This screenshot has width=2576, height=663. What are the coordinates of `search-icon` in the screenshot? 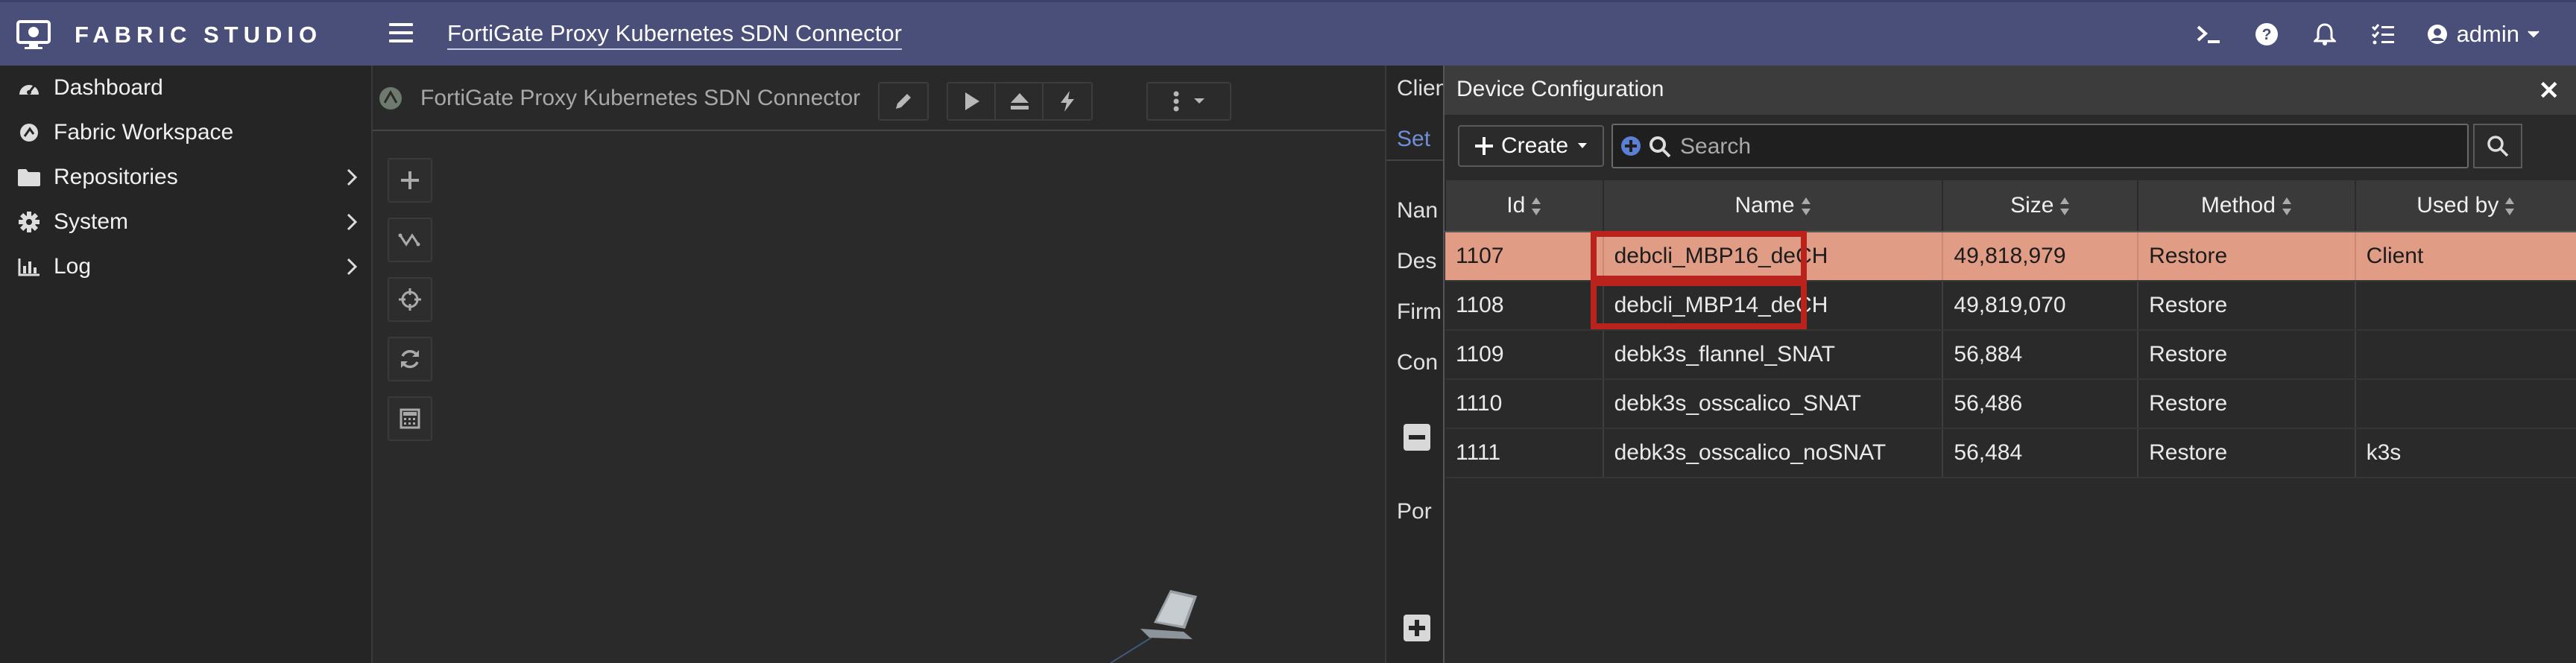 It's located at (2498, 146).